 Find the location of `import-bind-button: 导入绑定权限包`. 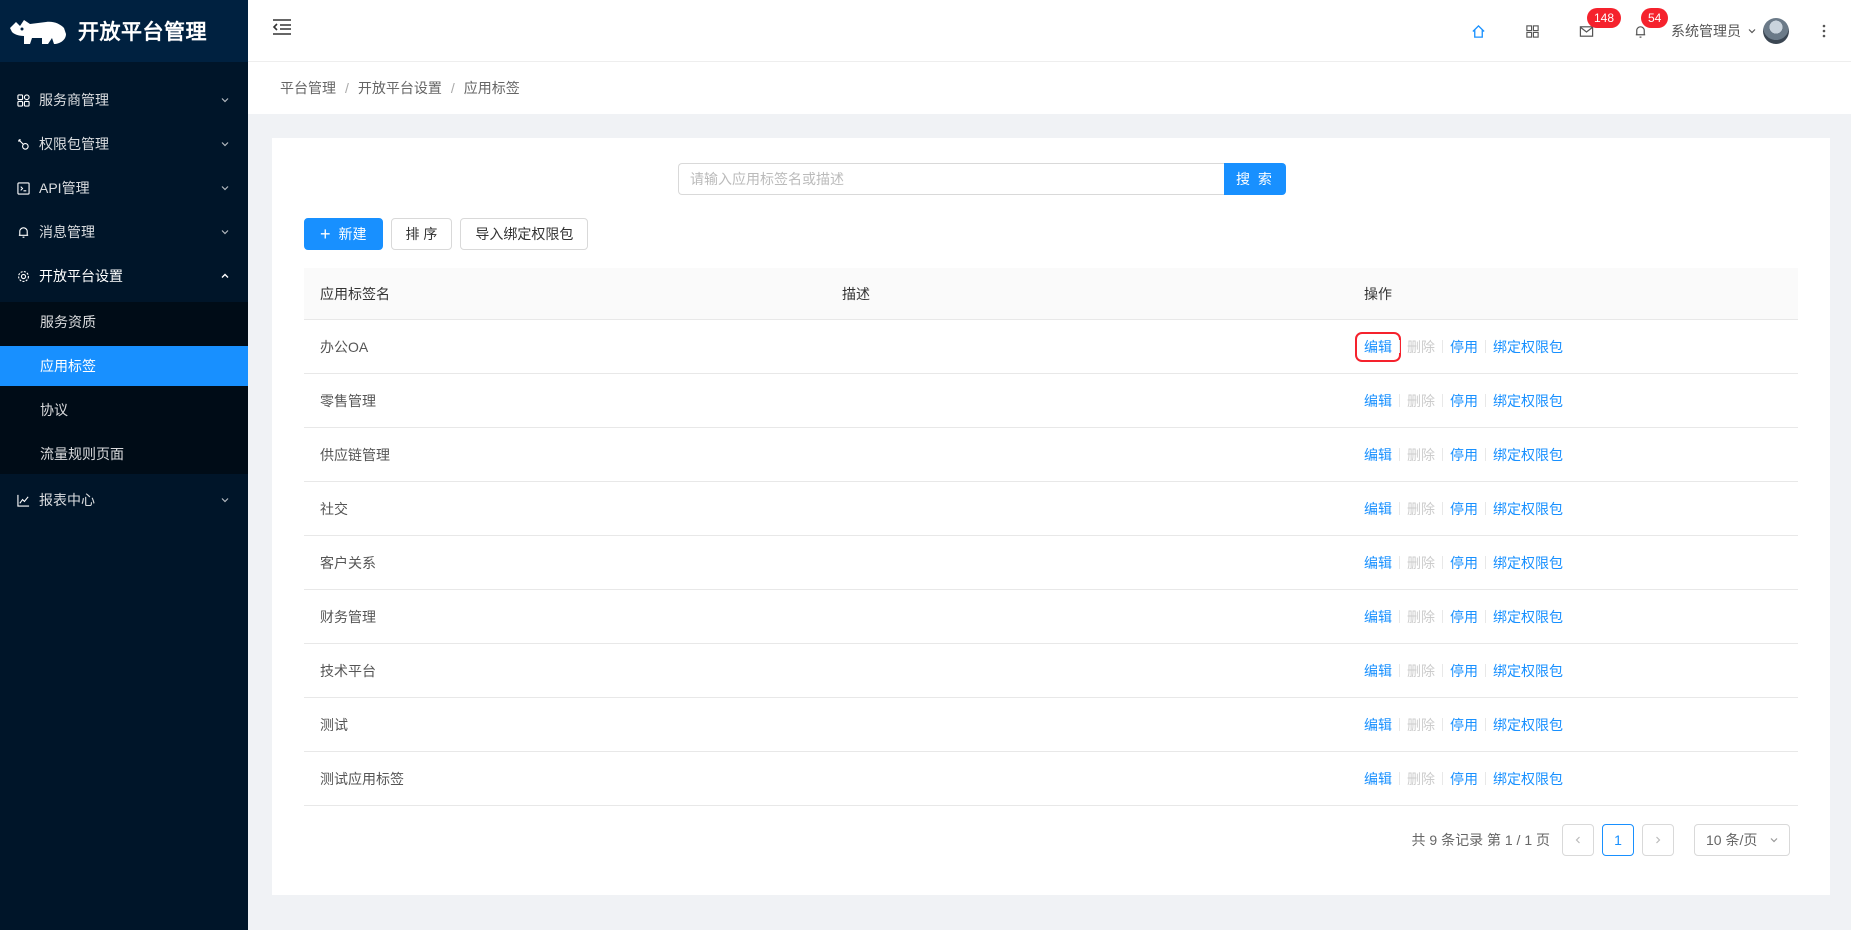

import-bind-button: 导入绑定权限包 is located at coordinates (524, 234).